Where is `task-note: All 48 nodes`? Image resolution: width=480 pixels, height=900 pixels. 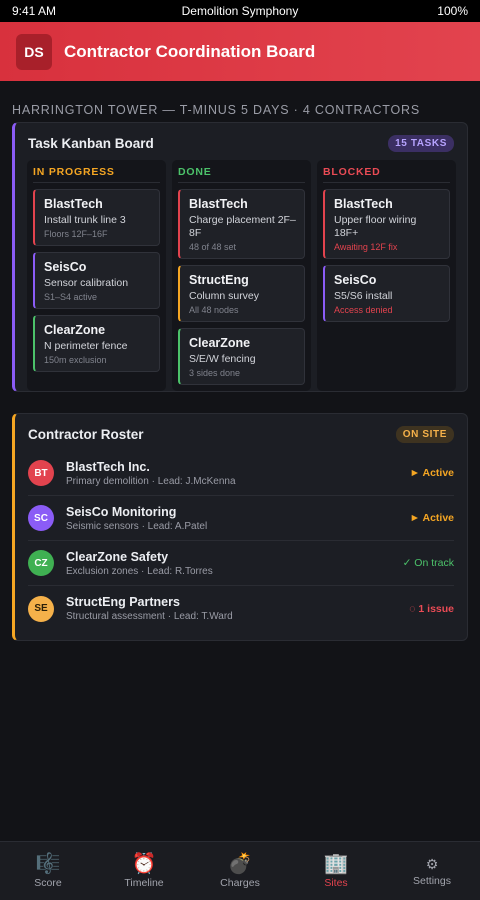
task-note: All 48 nodes is located at coordinates (214, 310).